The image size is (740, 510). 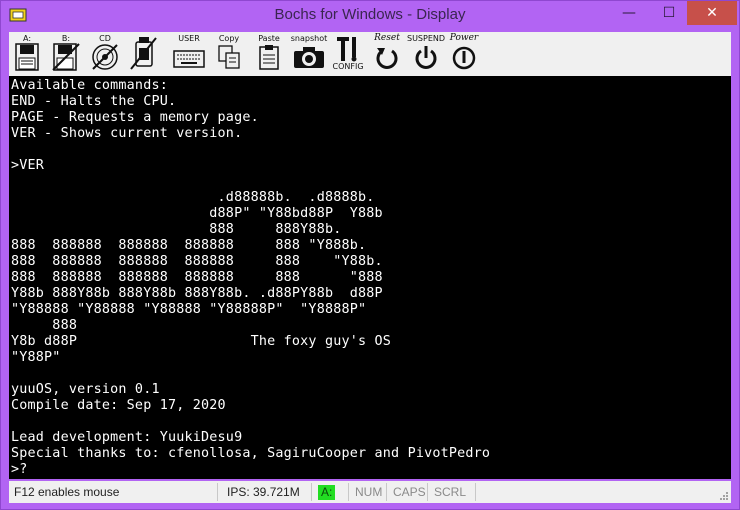 I want to click on console-line: Y8b d88P The foxy guy's OS, so click(x=201, y=341).